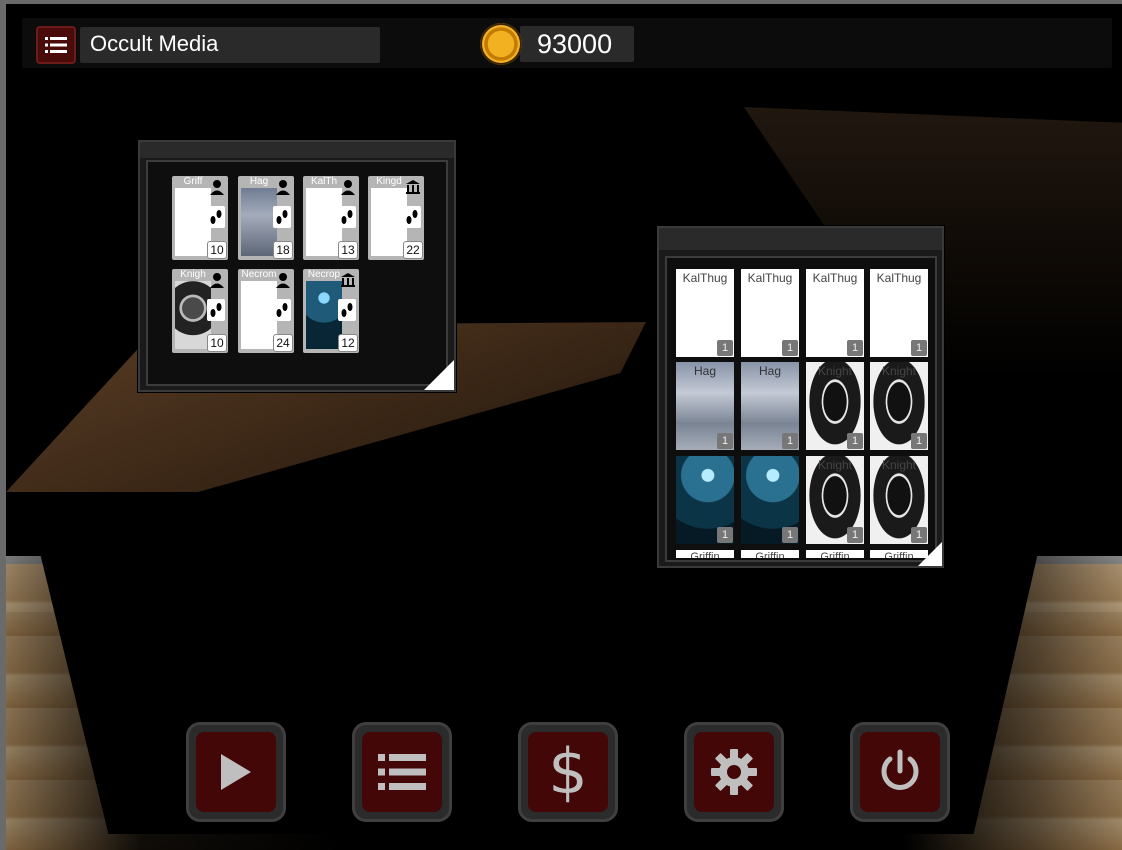 This screenshot has height=850, width=1122. I want to click on settings-button-face, so click(734, 772).